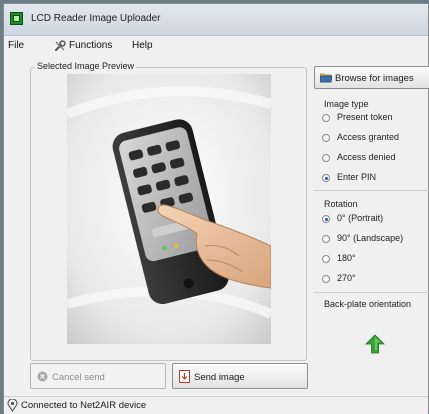  I want to click on browse-images-button: Browse for images, so click(371, 77).